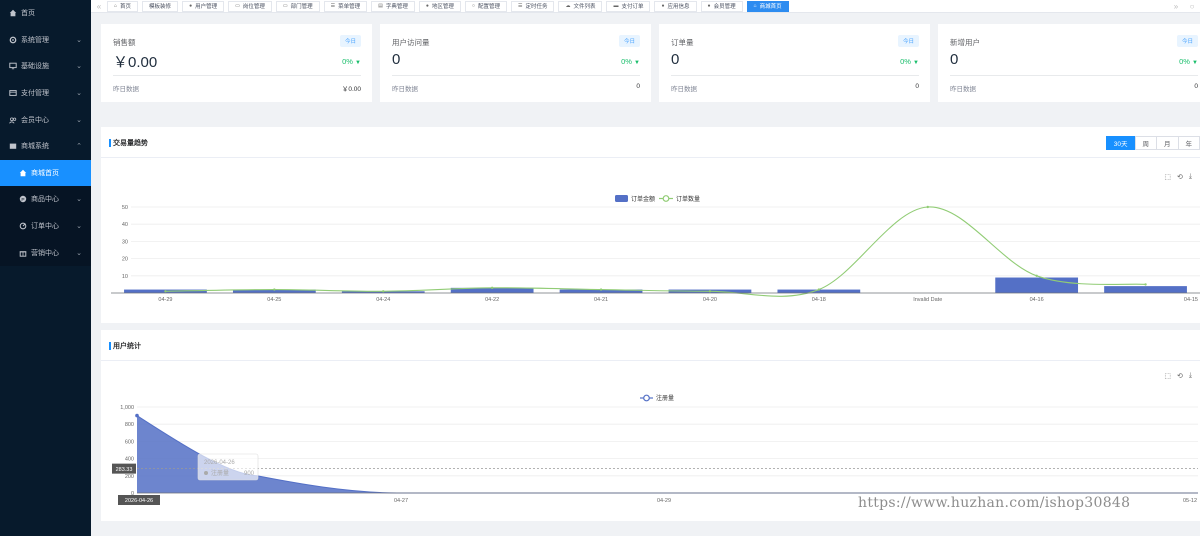 This screenshot has height=536, width=1200. I want to click on dept-icon: ▭, so click(285, 6).